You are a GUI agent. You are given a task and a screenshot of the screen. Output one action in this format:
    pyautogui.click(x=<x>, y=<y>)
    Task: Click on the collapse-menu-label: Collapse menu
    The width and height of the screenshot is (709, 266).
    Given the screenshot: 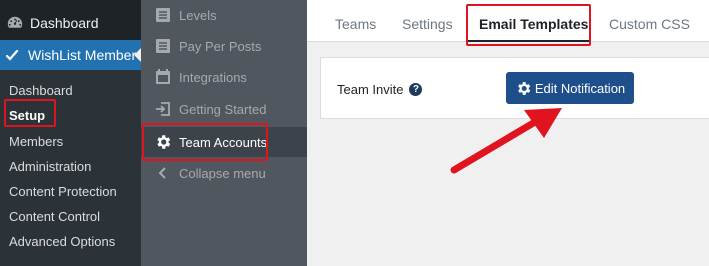 What is the action you would take?
    pyautogui.click(x=222, y=173)
    